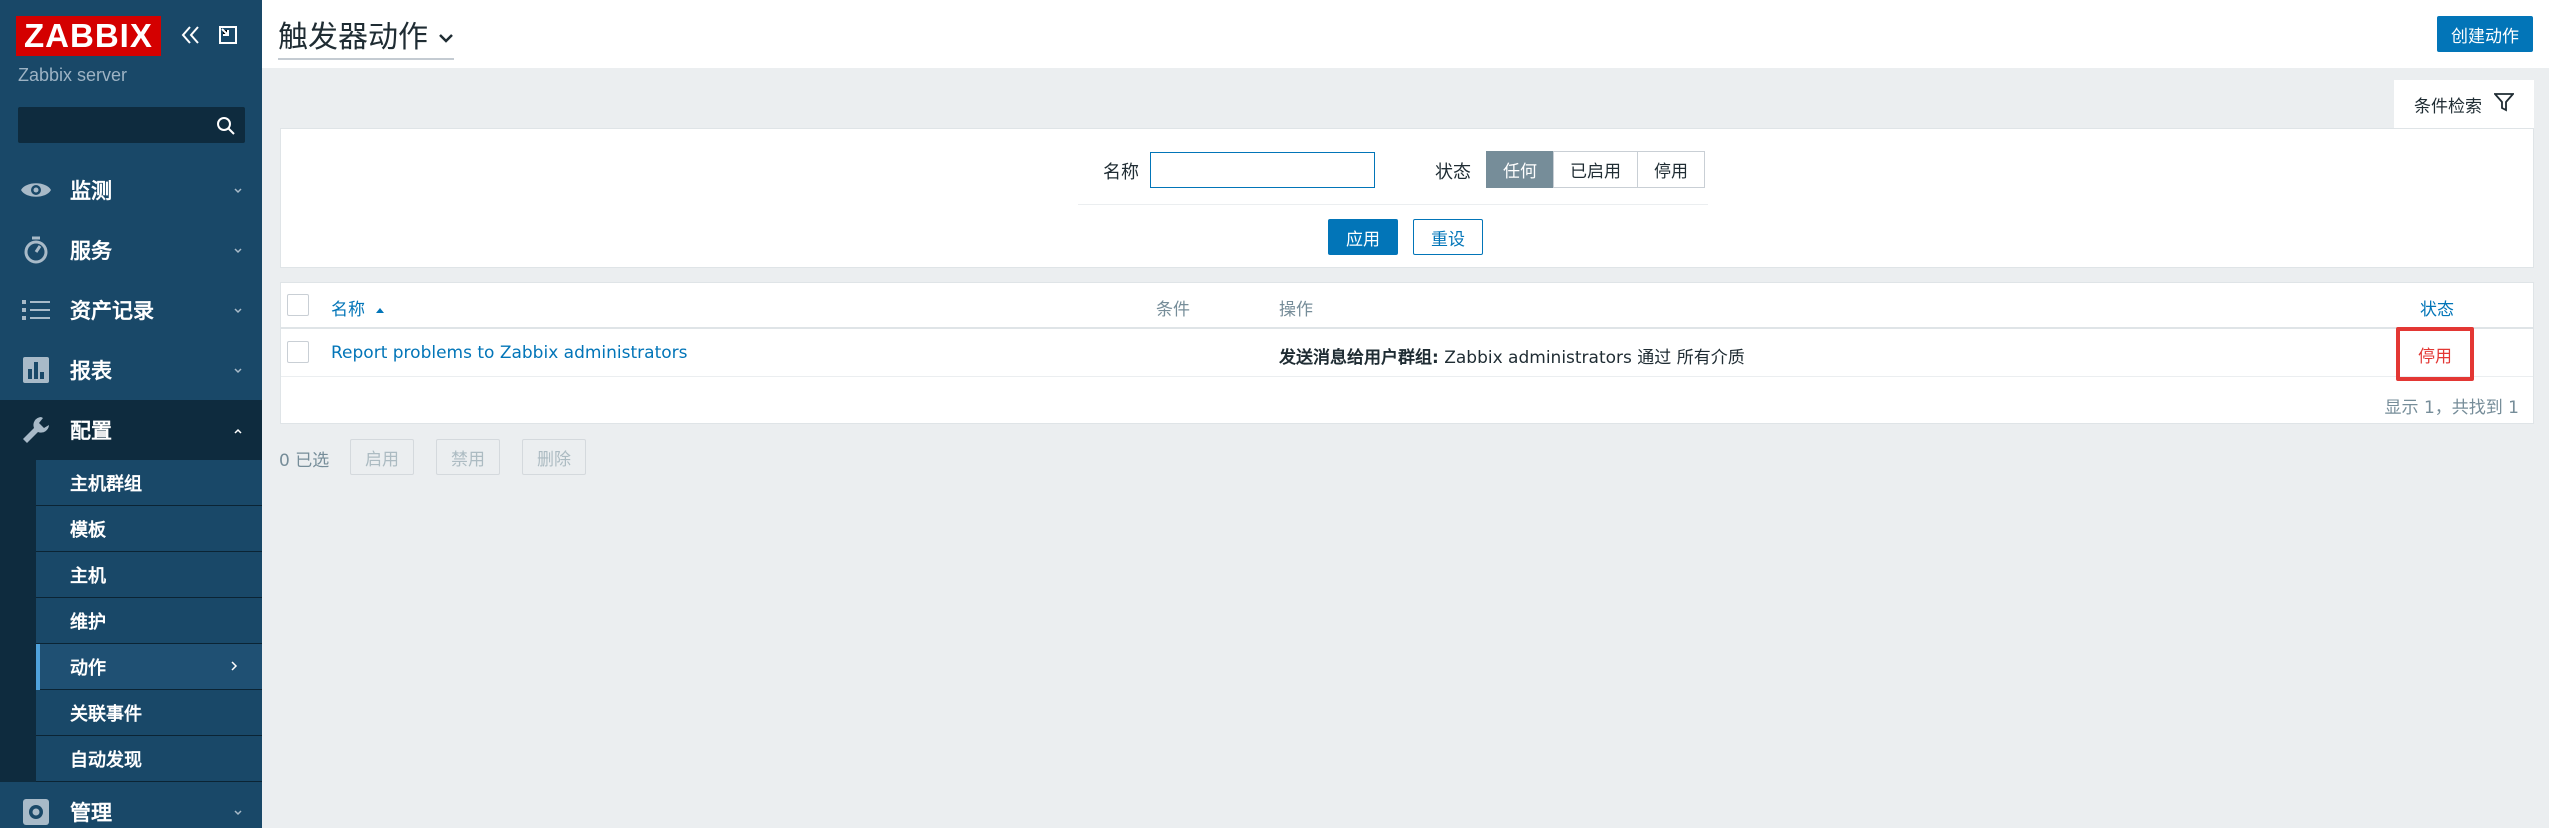 The image size is (2549, 828). Describe the element at coordinates (468, 457) in the screenshot. I see `mass-disable-button: 禁用` at that location.